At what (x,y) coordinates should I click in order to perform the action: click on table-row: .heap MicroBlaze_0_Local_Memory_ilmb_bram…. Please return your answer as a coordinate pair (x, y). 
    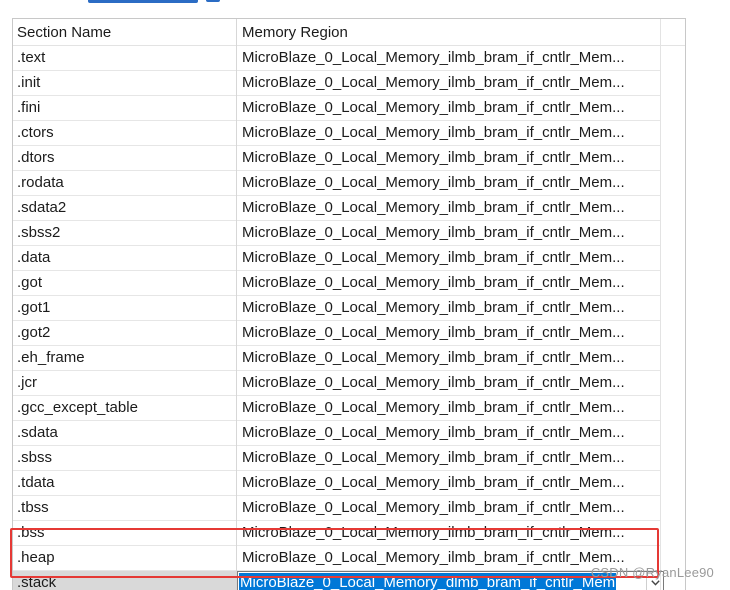
    Looking at the image, I should click on (337, 558).